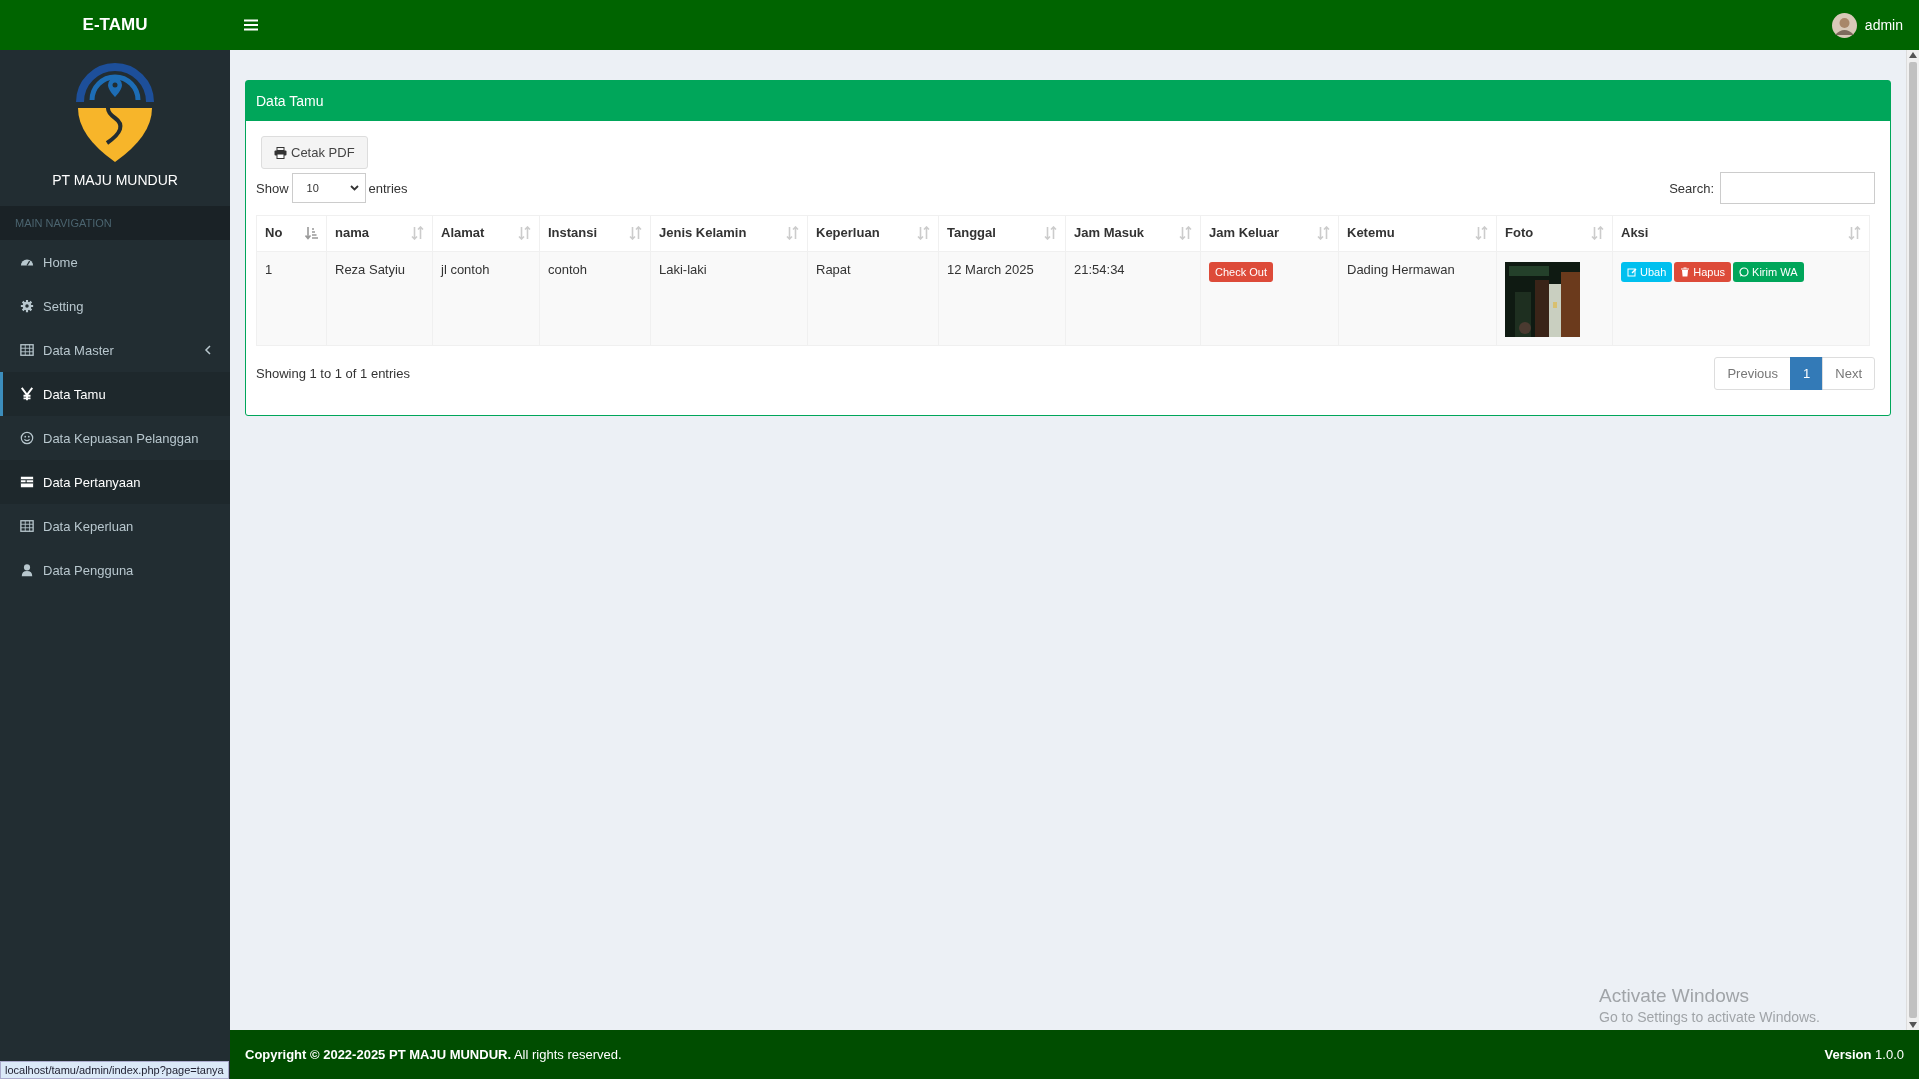 The height and width of the screenshot is (1079, 1919). Describe the element at coordinates (291, 298) in the screenshot. I see `table-cell: 1` at that location.